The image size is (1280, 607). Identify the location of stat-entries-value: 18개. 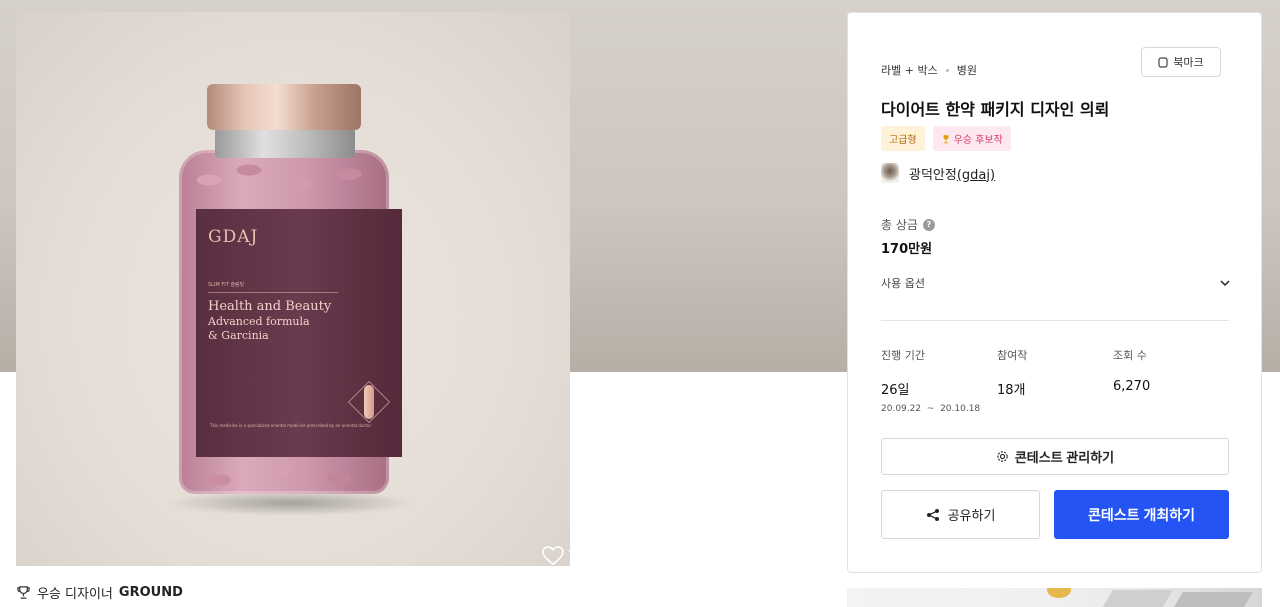
(1011, 390).